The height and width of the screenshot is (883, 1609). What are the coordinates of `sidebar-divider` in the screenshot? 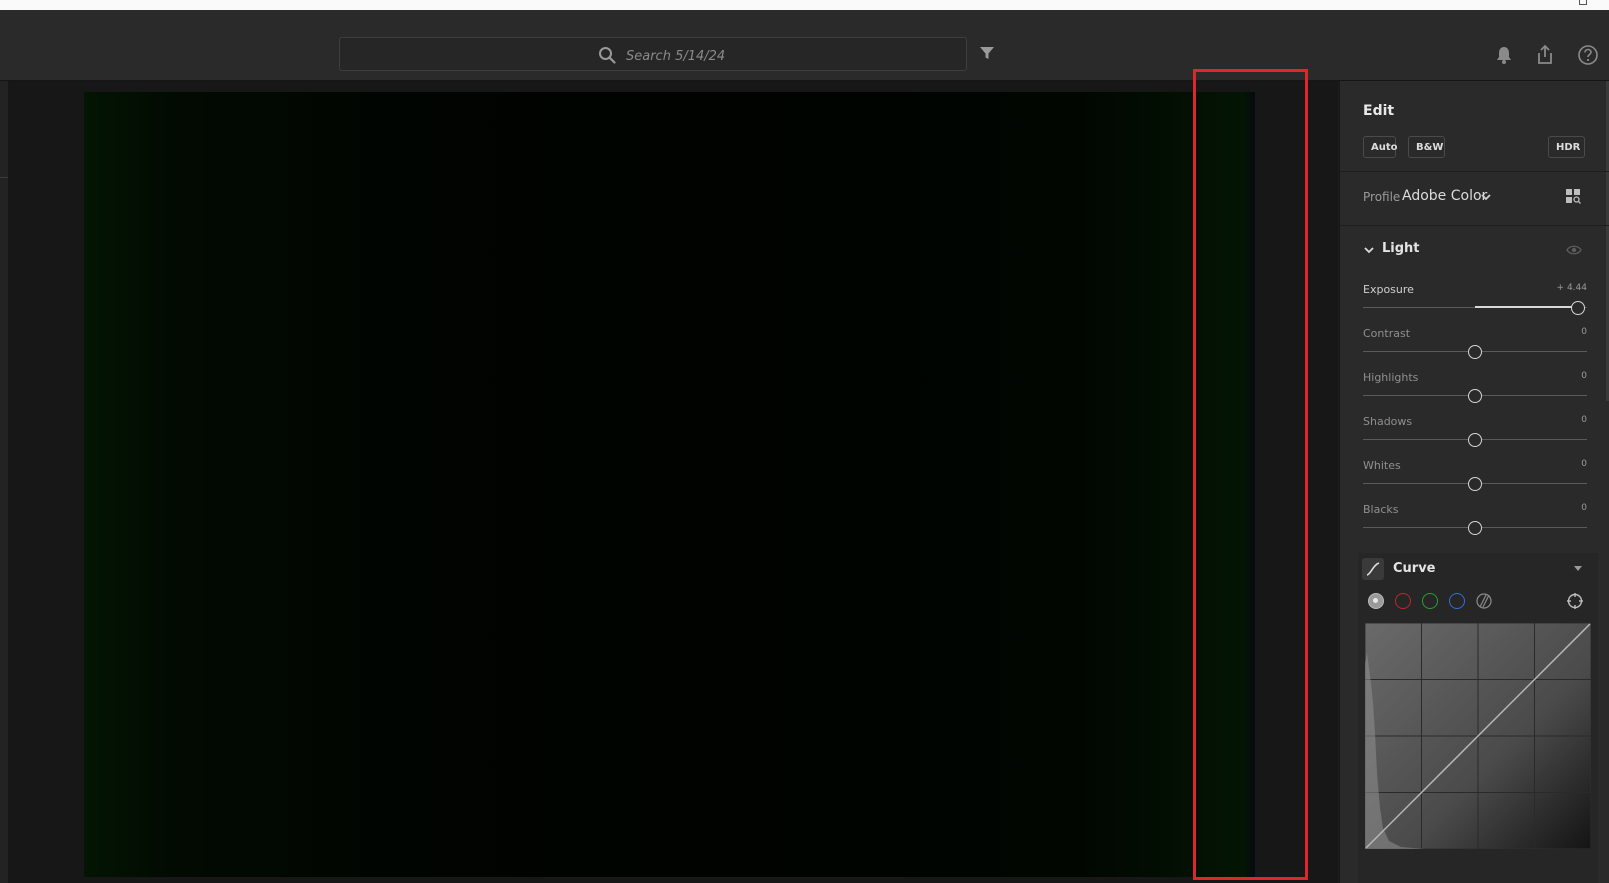 It's located at (4, 177).